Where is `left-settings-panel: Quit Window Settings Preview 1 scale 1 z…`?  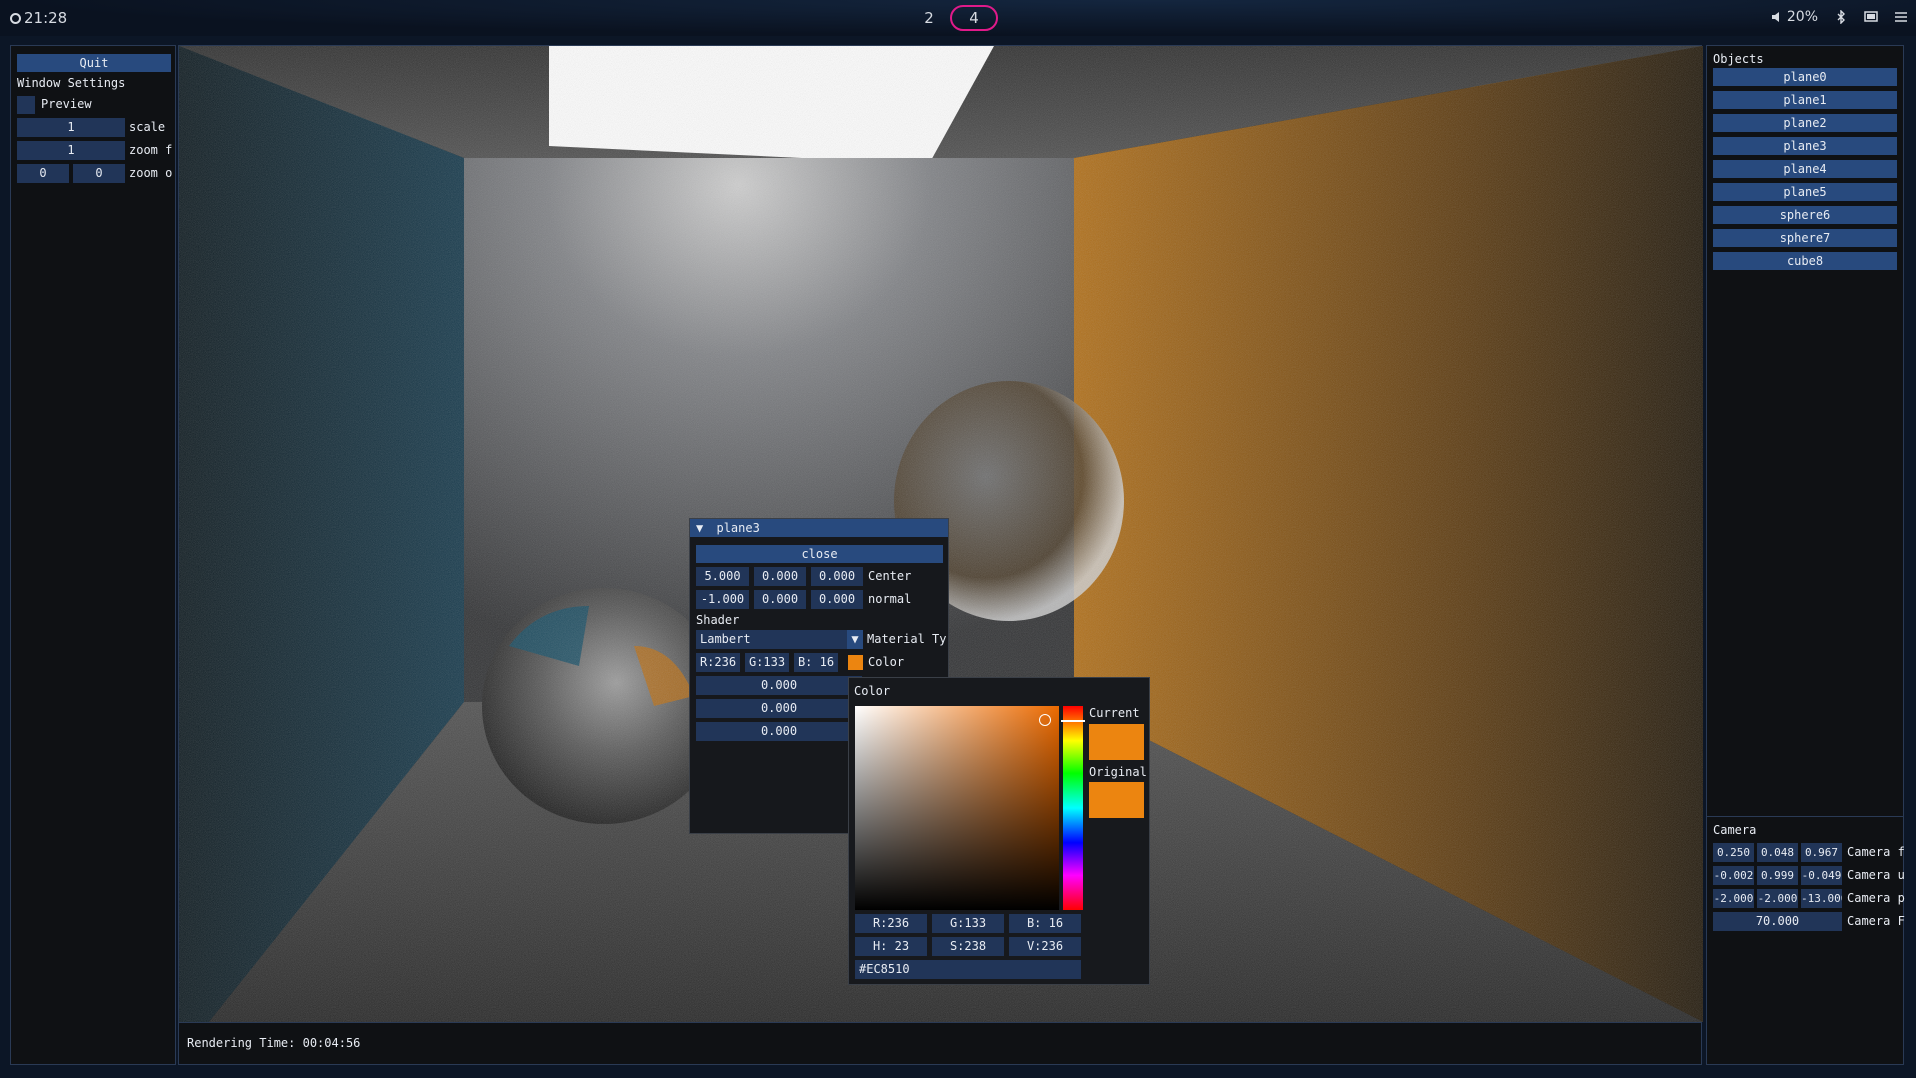
left-settings-panel: Quit Window Settings Preview 1 scale 1 z… is located at coordinates (93, 555).